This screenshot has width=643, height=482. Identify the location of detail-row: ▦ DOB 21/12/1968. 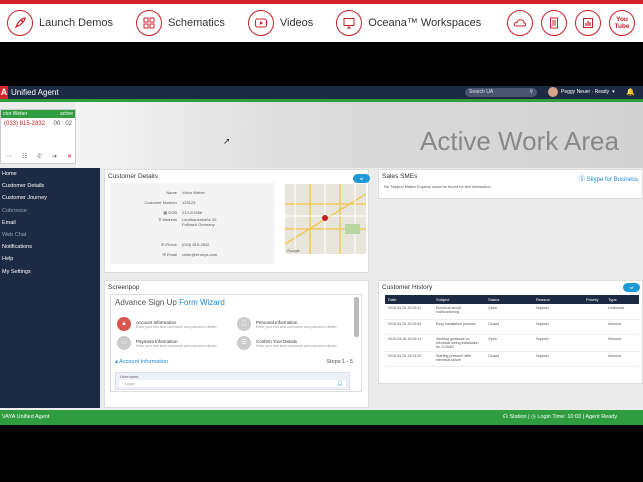
(192, 212).